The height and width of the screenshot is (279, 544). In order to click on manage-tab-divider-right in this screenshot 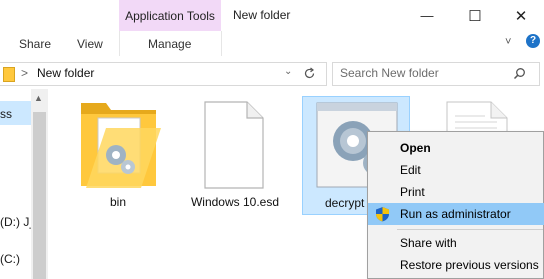, I will do `click(221, 43)`.